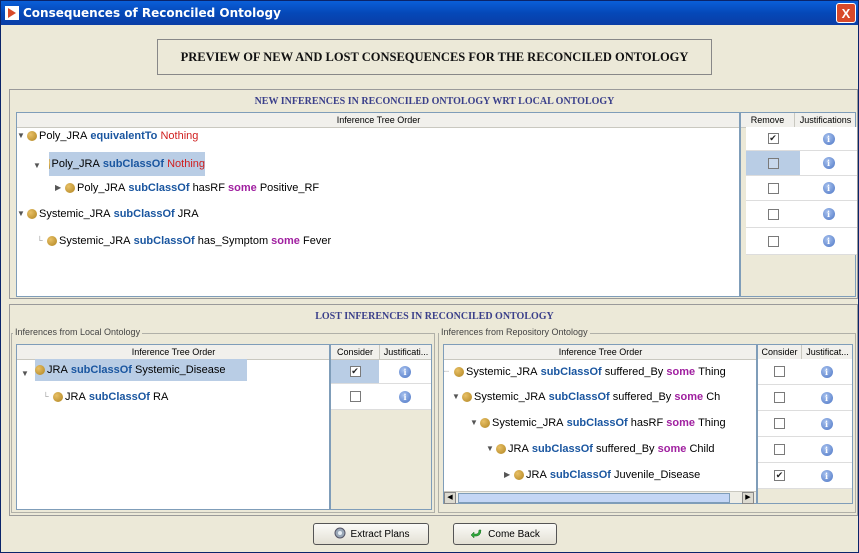 This screenshot has width=859, height=553. I want to click on tree-row: Poly_JRA subClassOf Nothing, so click(127, 164).